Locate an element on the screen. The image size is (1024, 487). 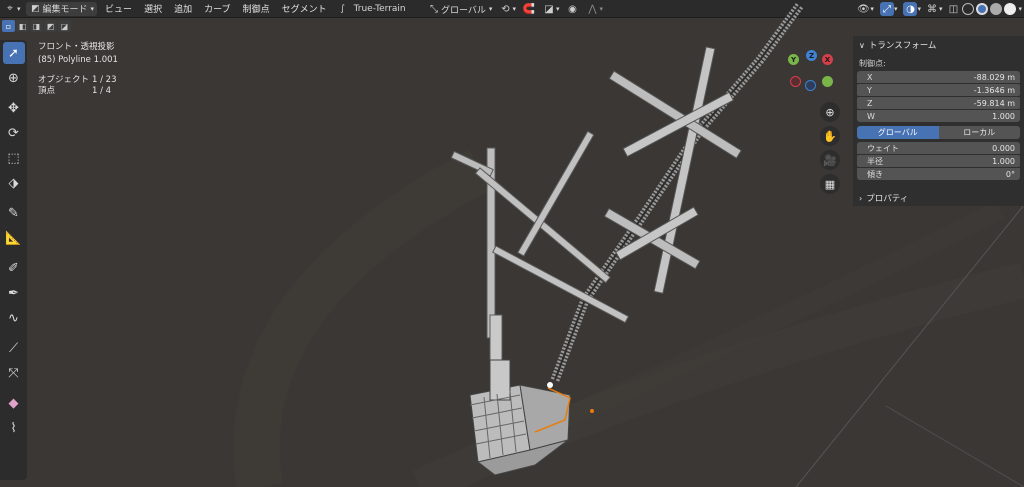
select-box-tool: ➚ is located at coordinates (13, 53).